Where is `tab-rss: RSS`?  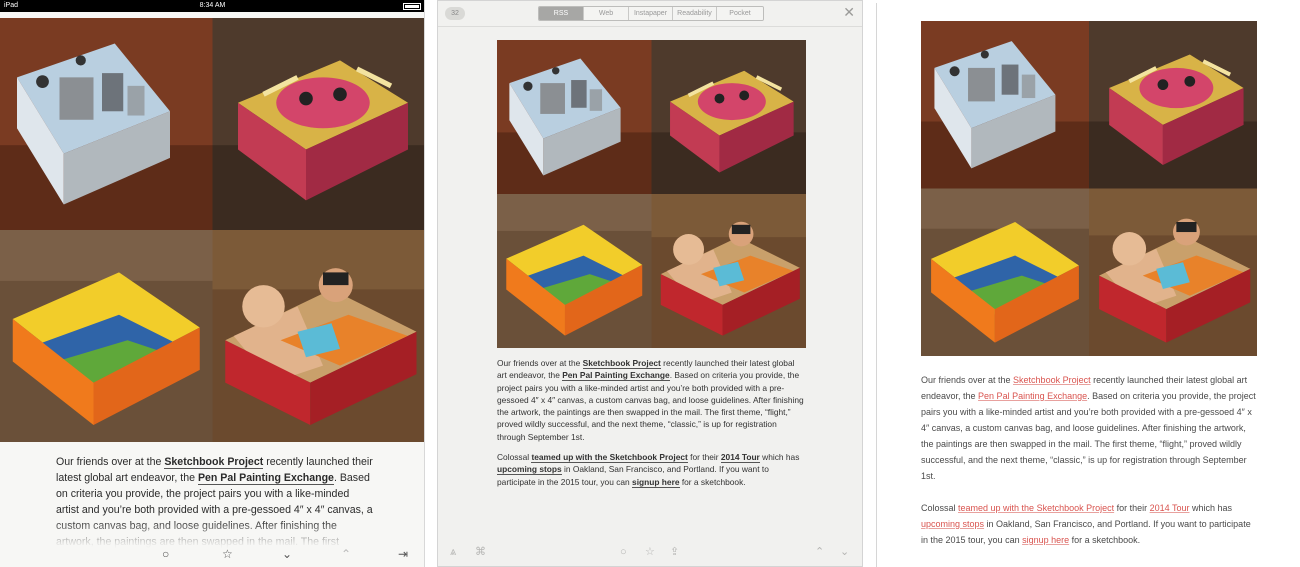 tab-rss: RSS is located at coordinates (561, 13).